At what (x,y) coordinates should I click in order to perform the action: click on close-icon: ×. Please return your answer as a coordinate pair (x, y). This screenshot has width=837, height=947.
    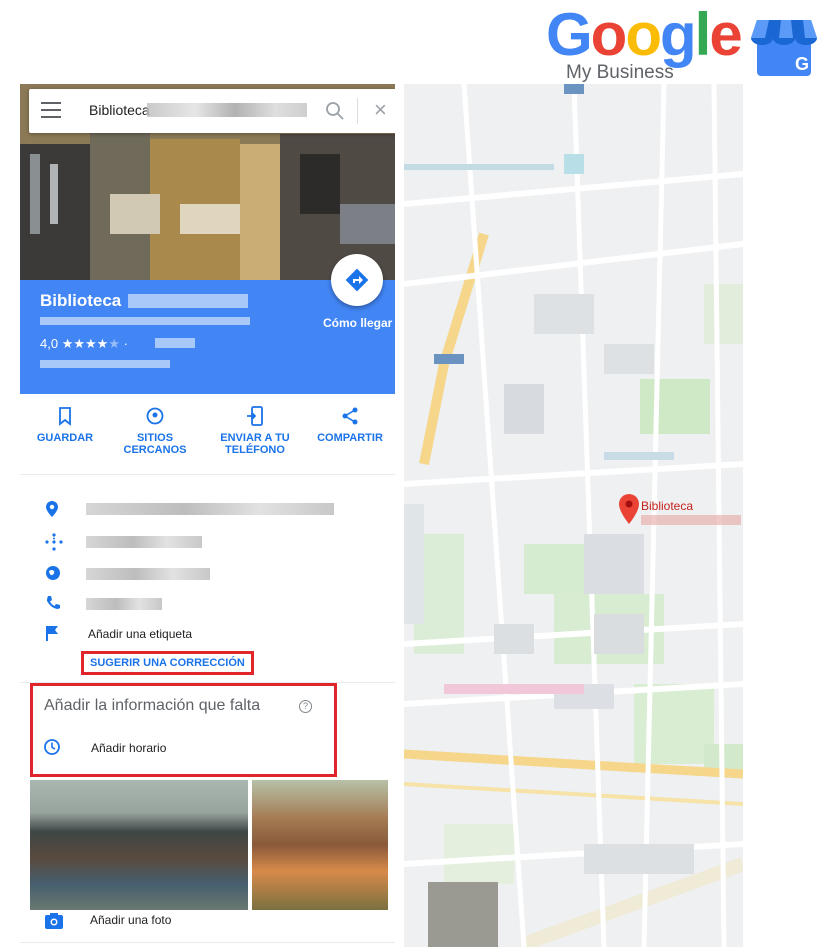
    Looking at the image, I should click on (380, 110).